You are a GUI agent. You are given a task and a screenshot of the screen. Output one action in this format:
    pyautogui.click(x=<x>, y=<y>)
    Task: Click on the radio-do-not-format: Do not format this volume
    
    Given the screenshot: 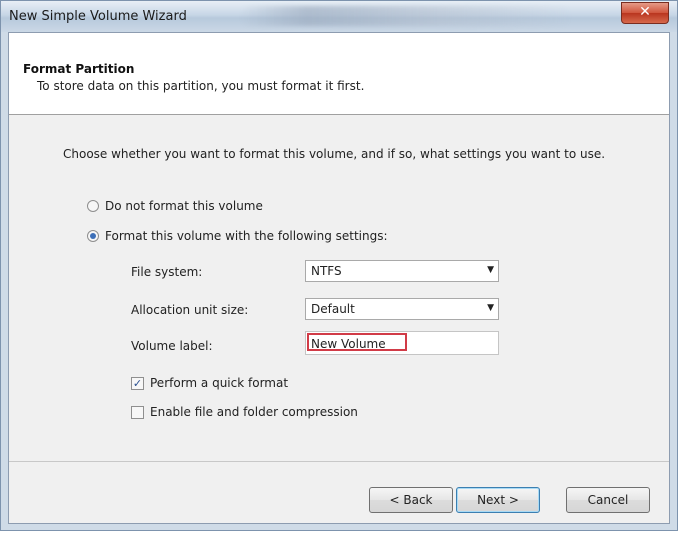 What is the action you would take?
    pyautogui.click(x=175, y=206)
    